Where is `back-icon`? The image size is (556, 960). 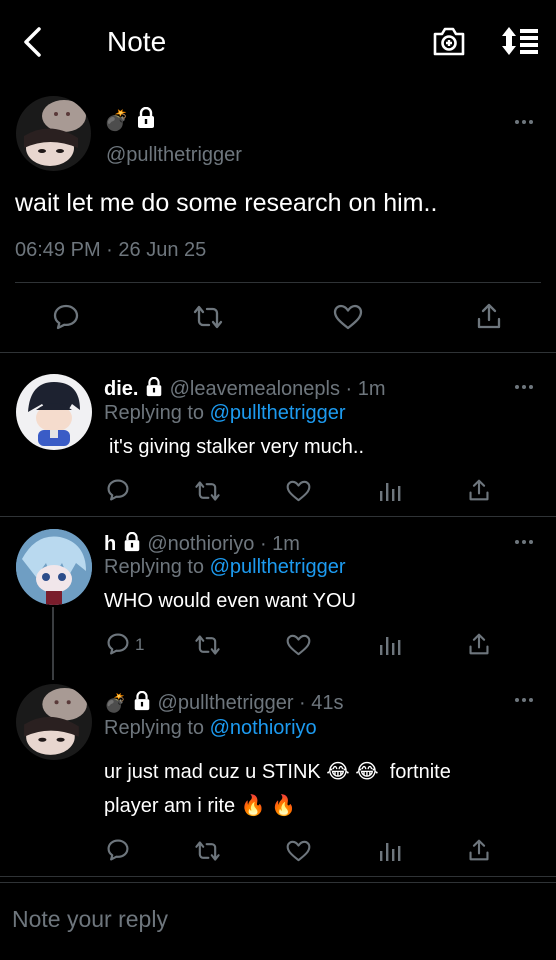 back-icon is located at coordinates (33, 42).